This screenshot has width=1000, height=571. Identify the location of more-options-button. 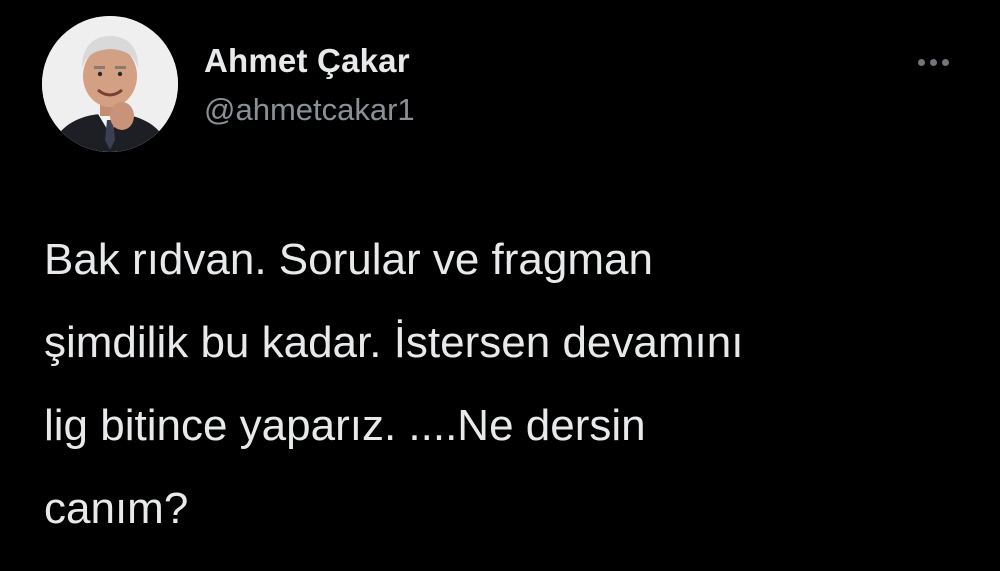
(933, 62).